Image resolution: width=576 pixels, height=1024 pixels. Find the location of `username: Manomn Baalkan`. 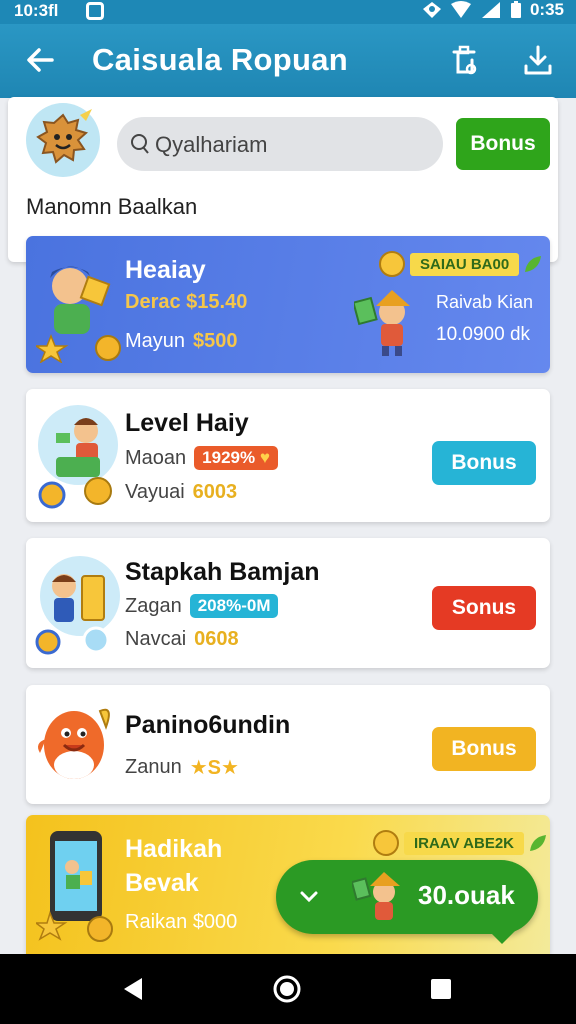

username: Manomn Baalkan is located at coordinates (112, 206).